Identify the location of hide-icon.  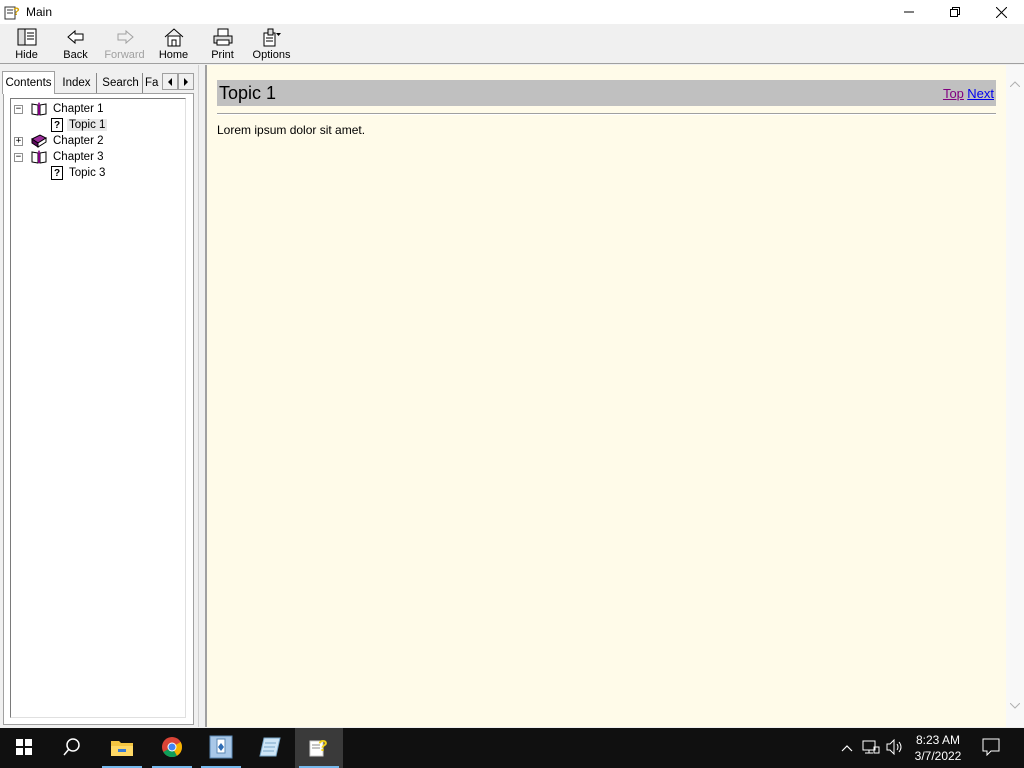
(27, 37).